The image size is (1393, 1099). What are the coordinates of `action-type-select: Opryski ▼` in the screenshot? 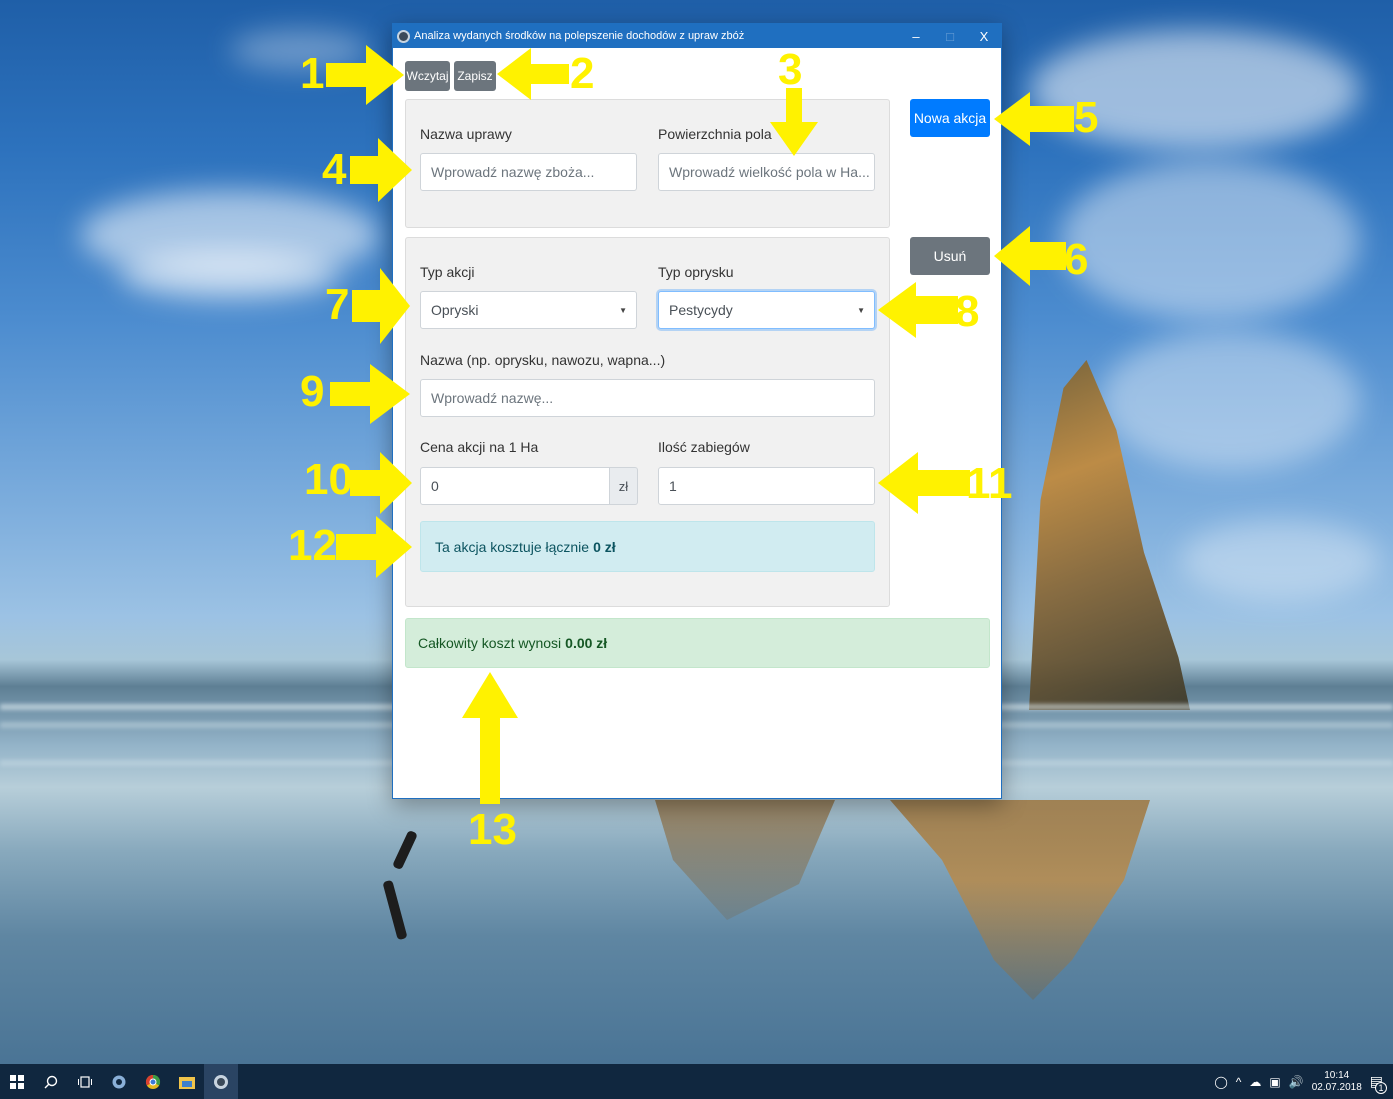 It's located at (528, 310).